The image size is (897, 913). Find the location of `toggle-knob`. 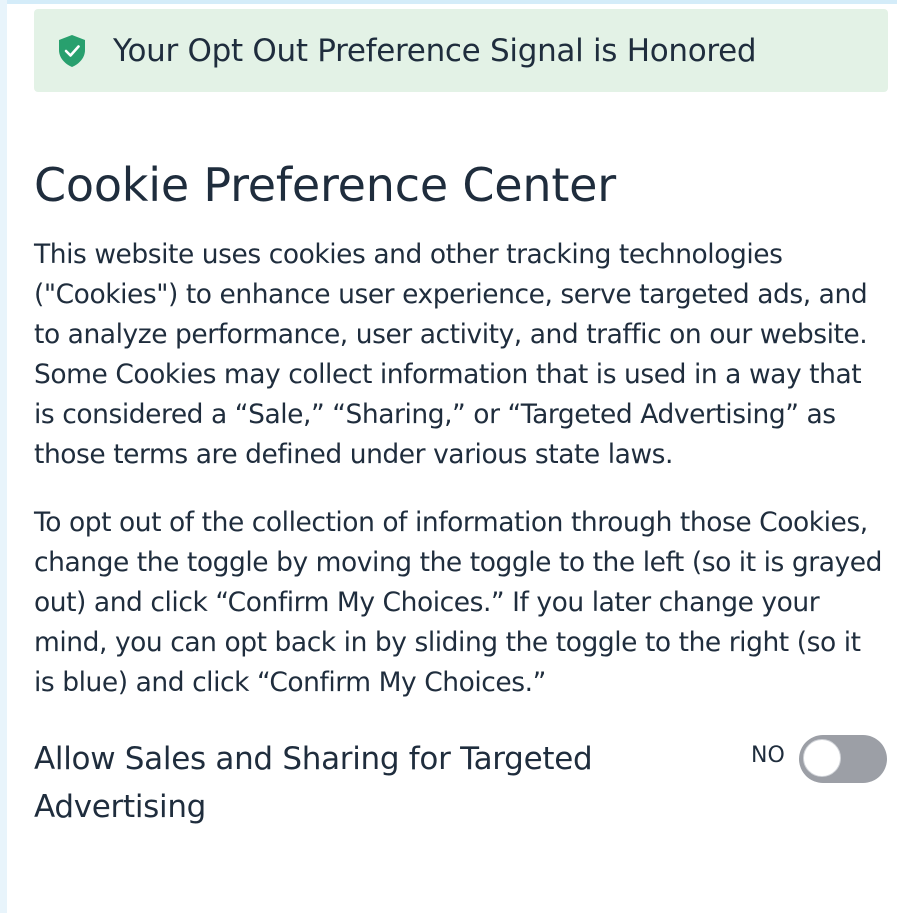

toggle-knob is located at coordinates (822, 758).